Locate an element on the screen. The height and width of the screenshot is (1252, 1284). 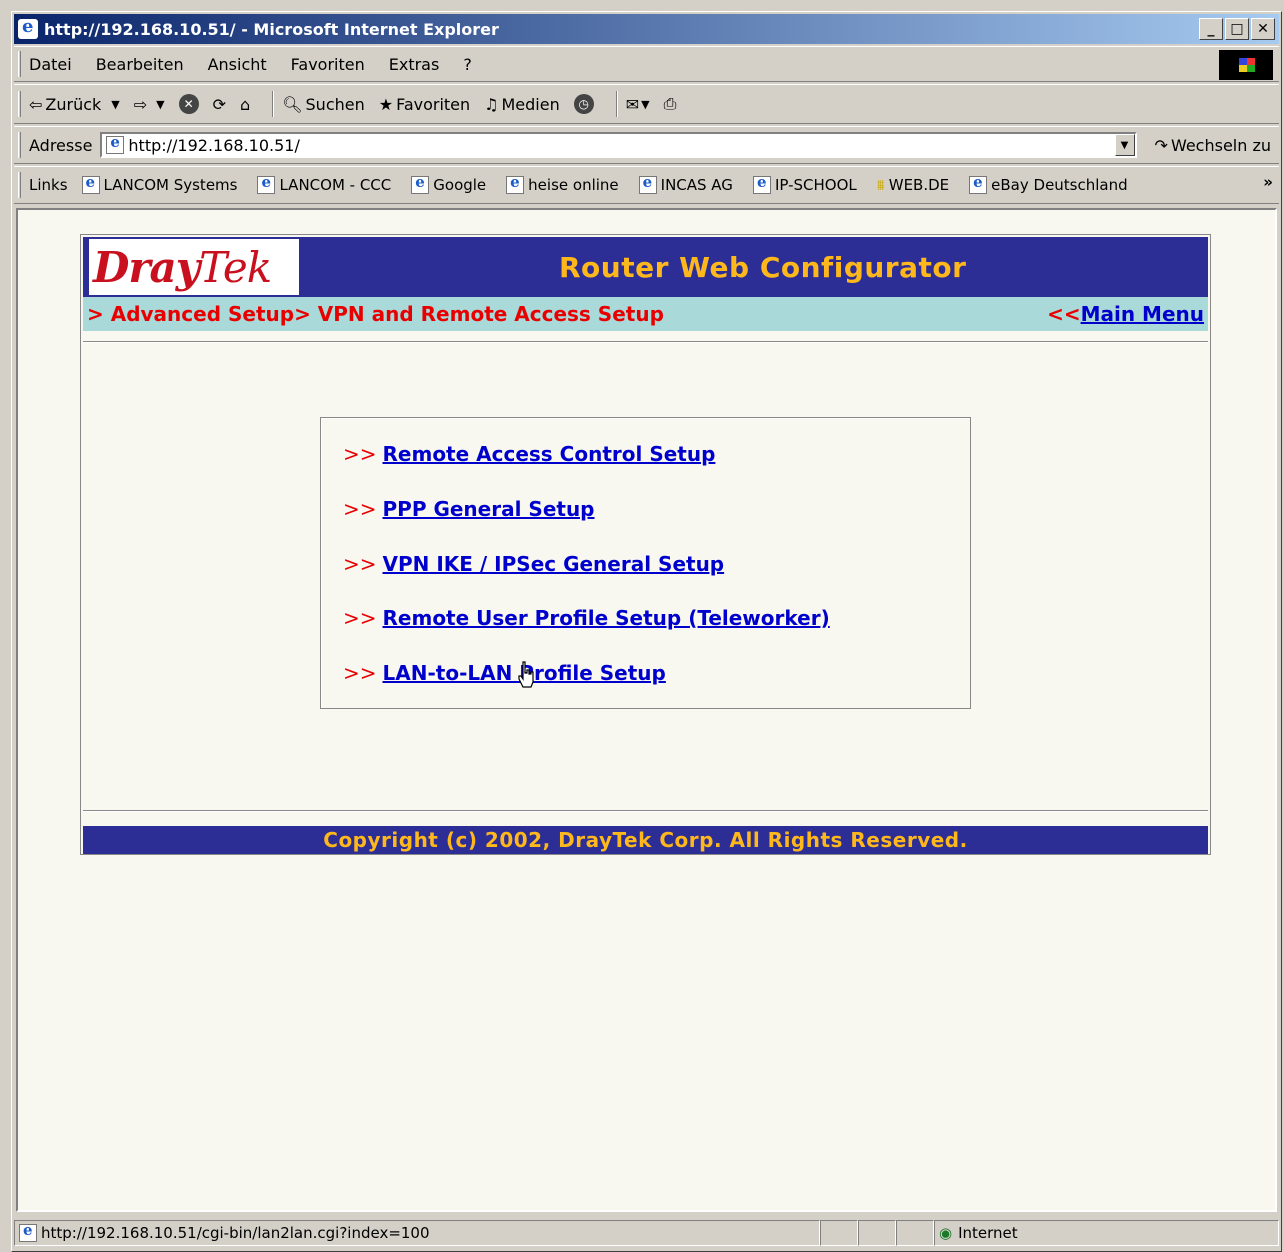
search-button: 🔍︎ Suchen is located at coordinates (323, 104).